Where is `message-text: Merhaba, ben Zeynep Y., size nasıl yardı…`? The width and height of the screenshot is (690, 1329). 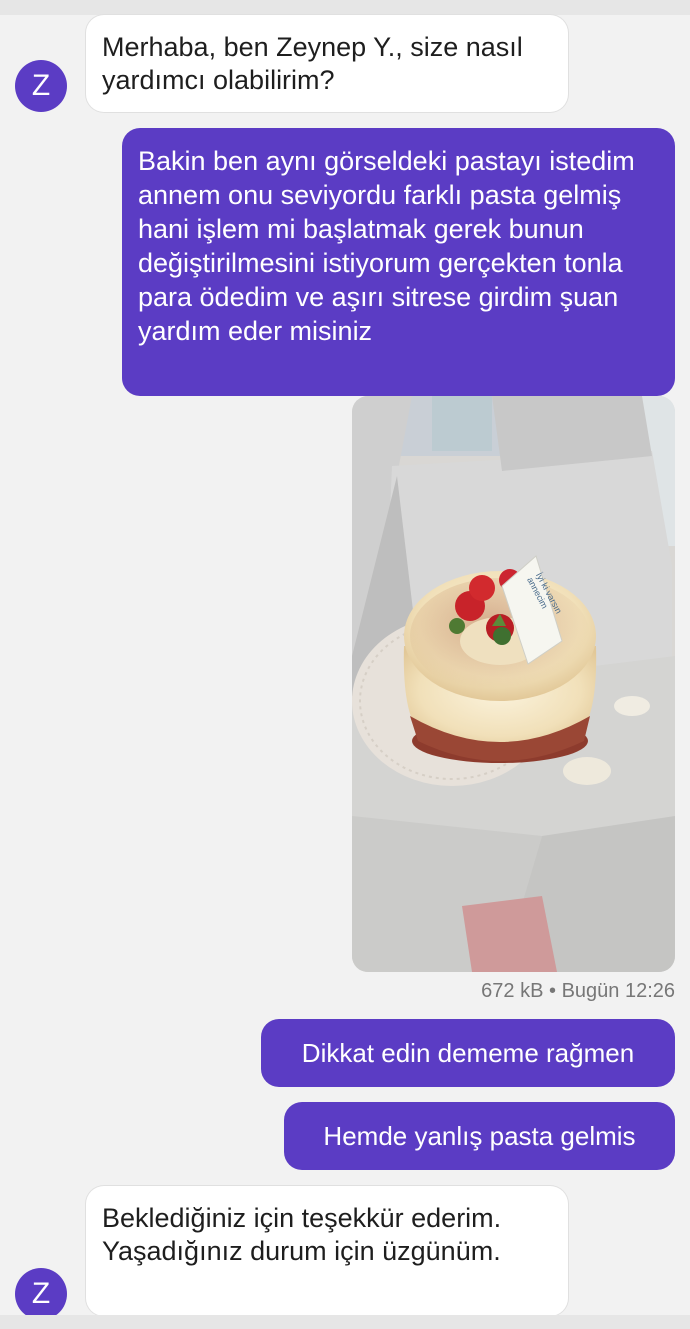
message-text: Merhaba, ben Zeynep Y., size nasıl yardı… is located at coordinates (312, 63).